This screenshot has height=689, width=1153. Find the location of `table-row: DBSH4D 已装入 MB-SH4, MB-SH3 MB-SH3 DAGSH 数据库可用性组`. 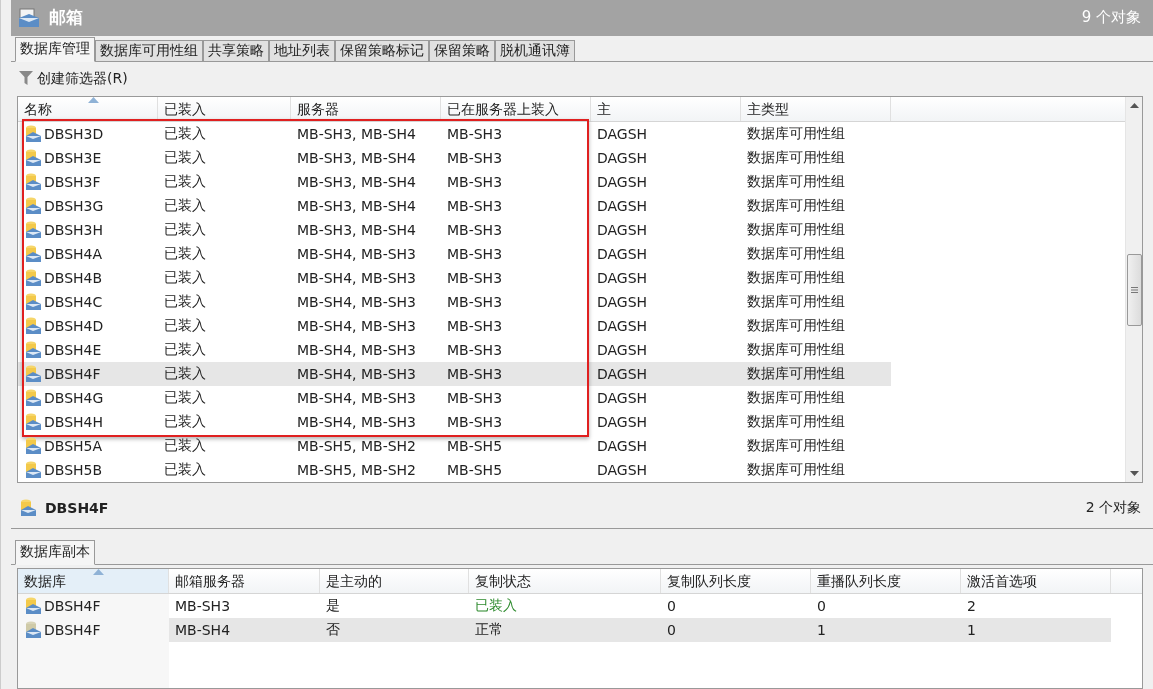

table-row: DBSH4D 已装入 MB-SH4, MB-SH3 MB-SH3 DAGSH 数据库可用性组 is located at coordinates (454, 325).